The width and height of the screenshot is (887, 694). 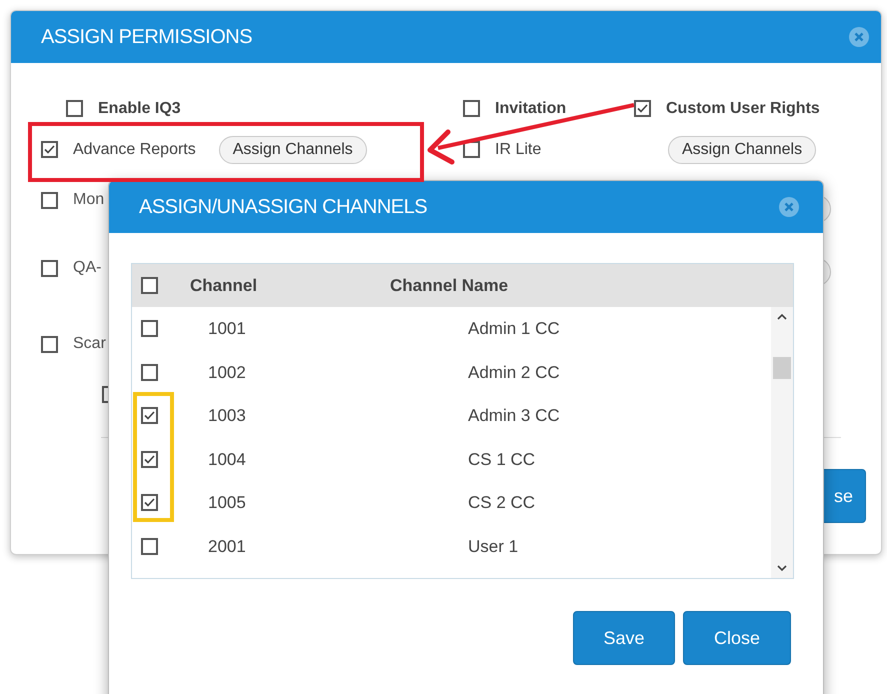 I want to click on table-cell-text: CS 1 CC, so click(x=502, y=459).